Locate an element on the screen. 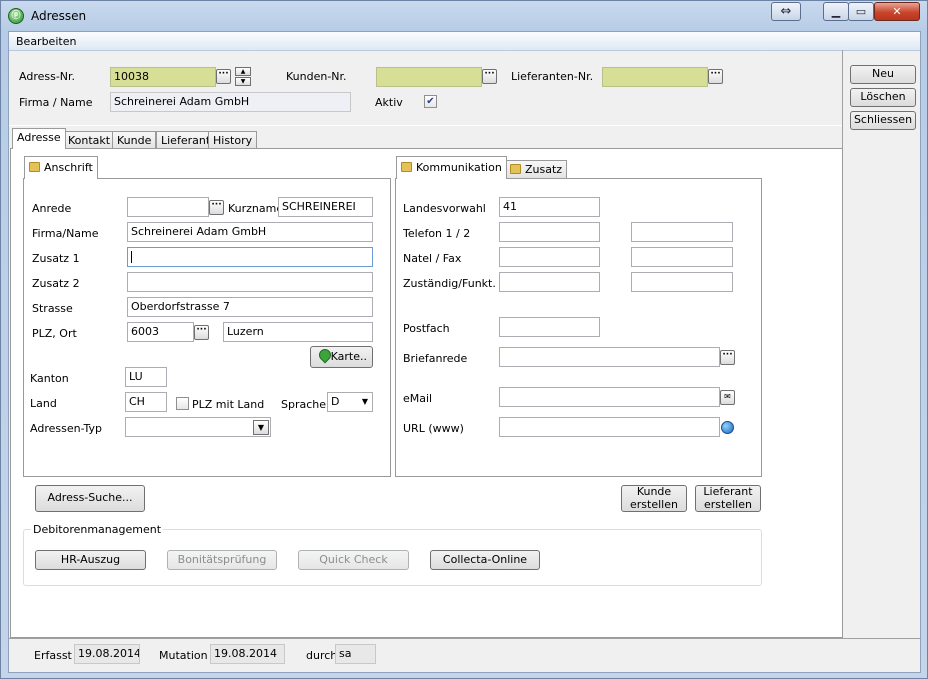 The width and height of the screenshot is (928, 679). text-cursor is located at coordinates (131, 257).